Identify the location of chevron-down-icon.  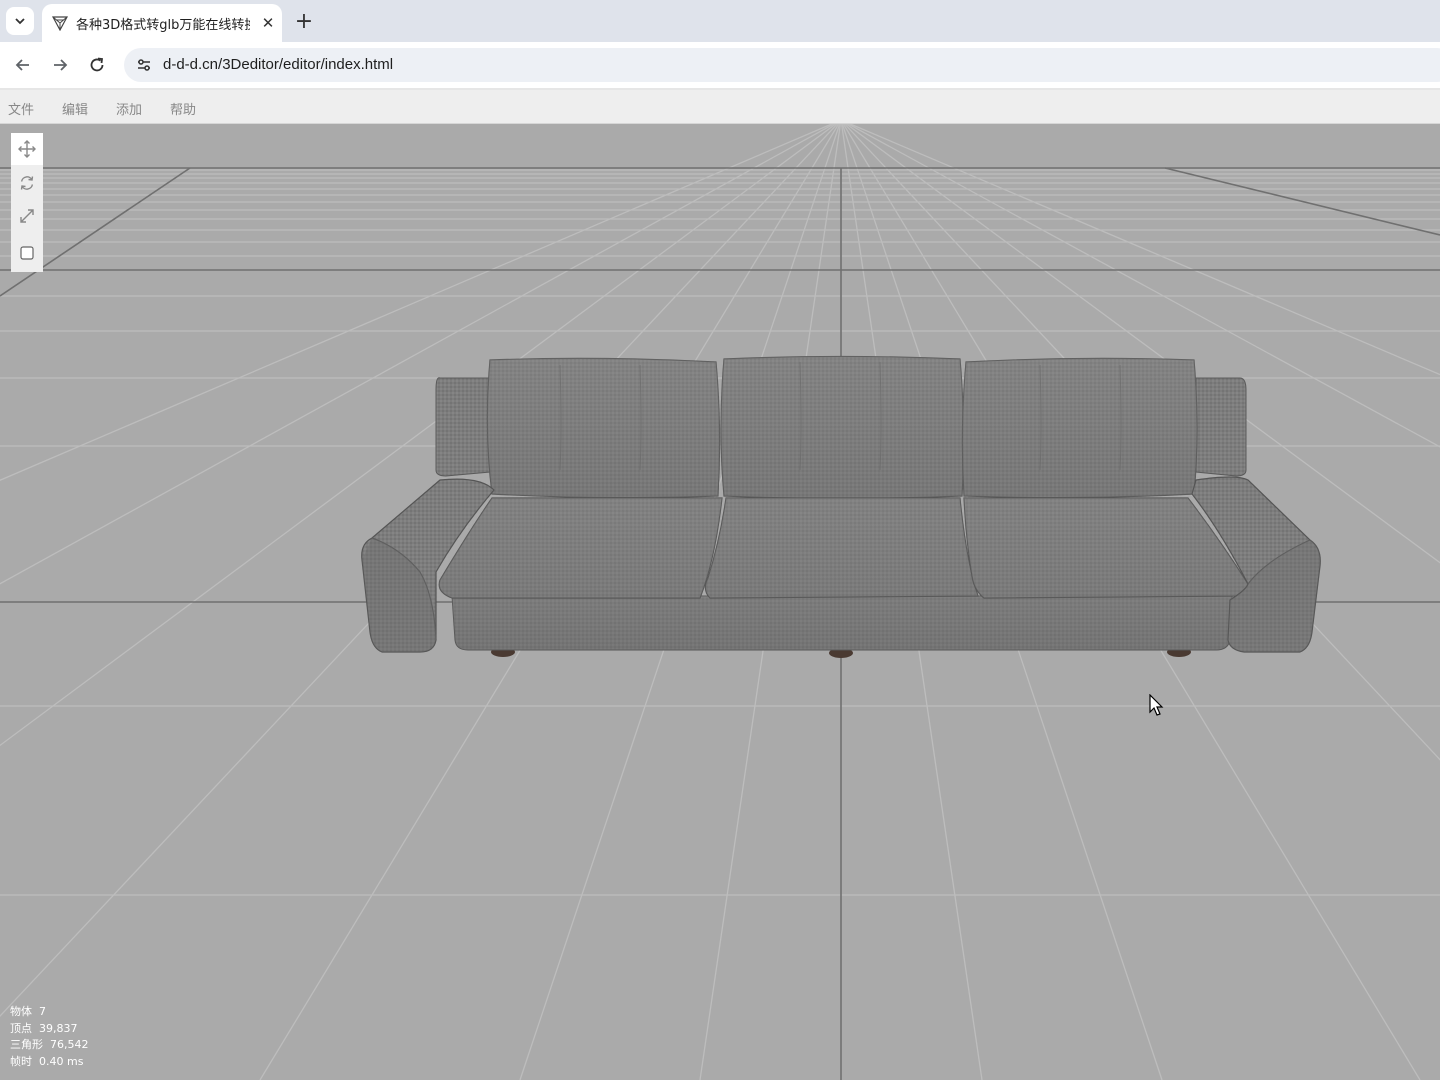
(20, 21).